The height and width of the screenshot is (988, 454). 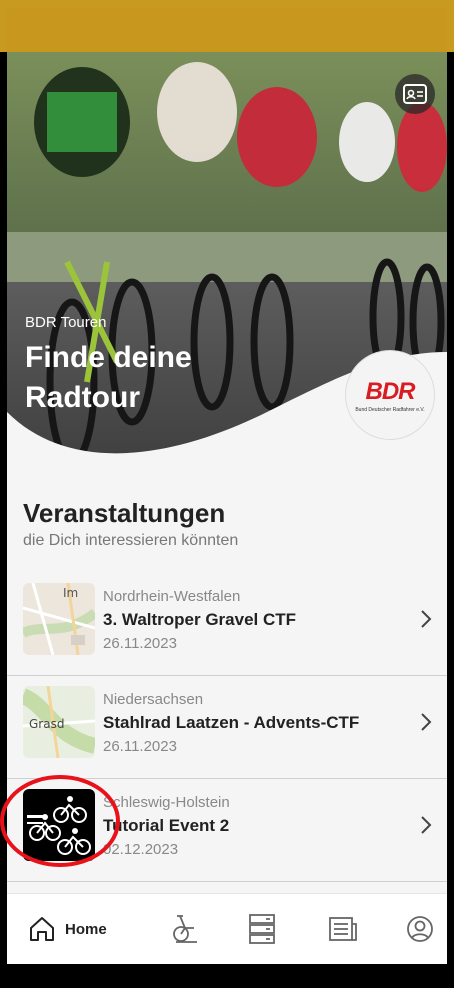 I want to click on tab-events, so click(x=262, y=929).